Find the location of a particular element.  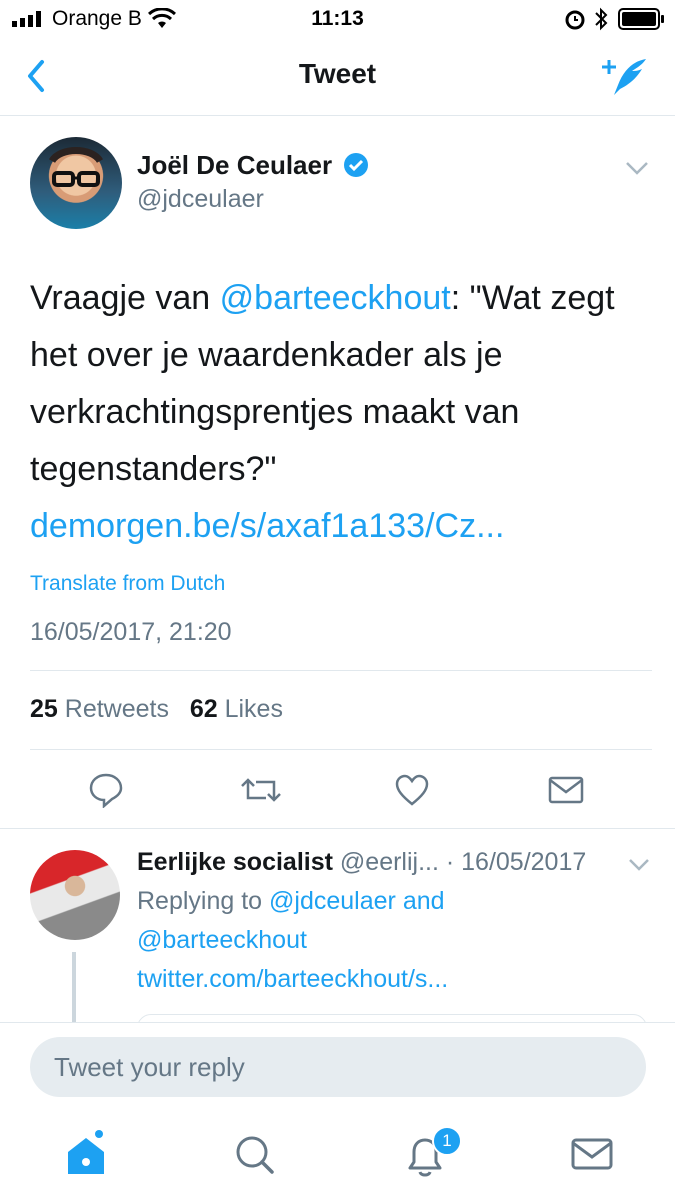

chevron-down-icon is located at coordinates (637, 168).